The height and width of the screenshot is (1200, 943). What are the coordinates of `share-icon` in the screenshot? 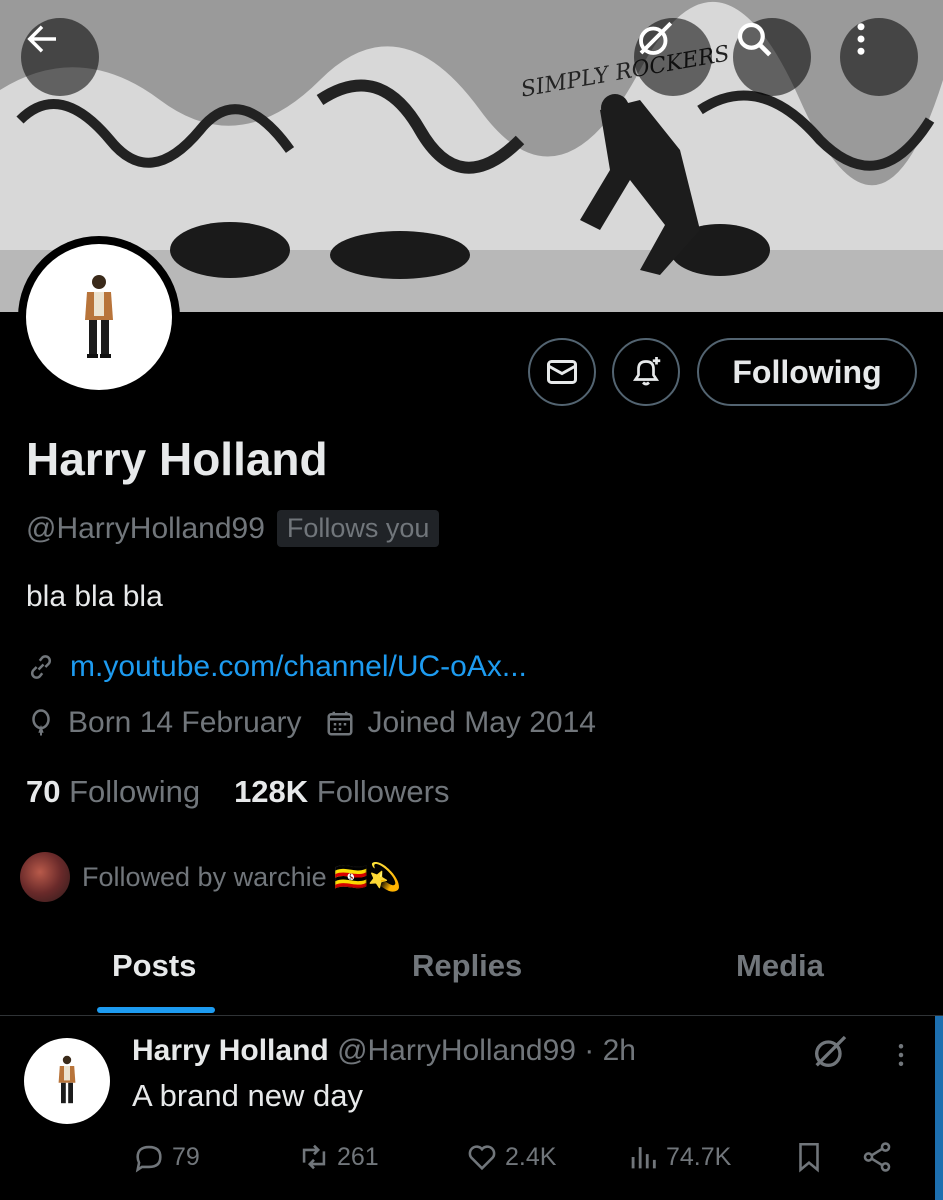 It's located at (877, 1157).